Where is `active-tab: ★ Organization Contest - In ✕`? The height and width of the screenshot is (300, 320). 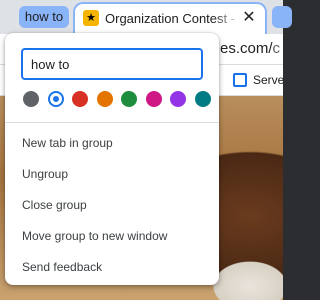
active-tab: ★ Organization Contest - In ✕ is located at coordinates (170, 18).